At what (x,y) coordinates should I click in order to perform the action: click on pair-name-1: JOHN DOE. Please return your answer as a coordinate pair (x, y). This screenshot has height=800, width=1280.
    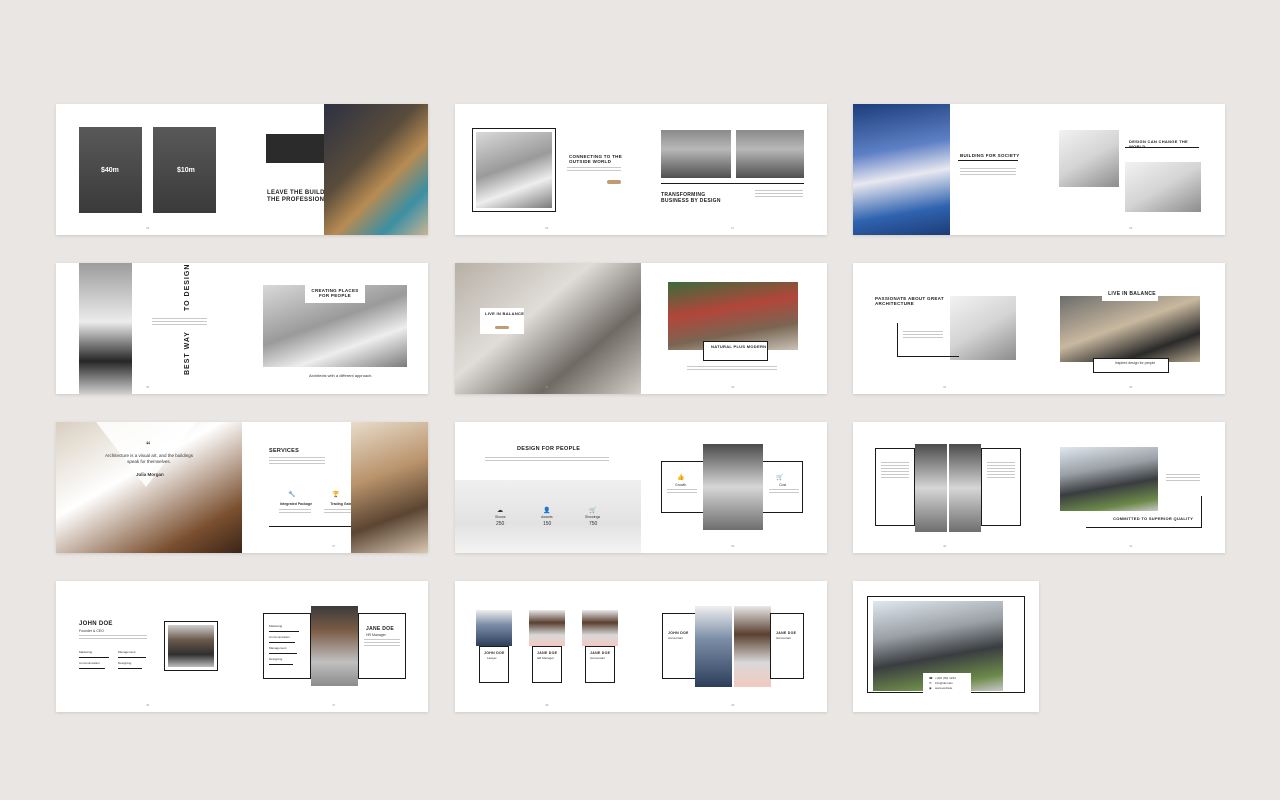
    Looking at the image, I should click on (678, 633).